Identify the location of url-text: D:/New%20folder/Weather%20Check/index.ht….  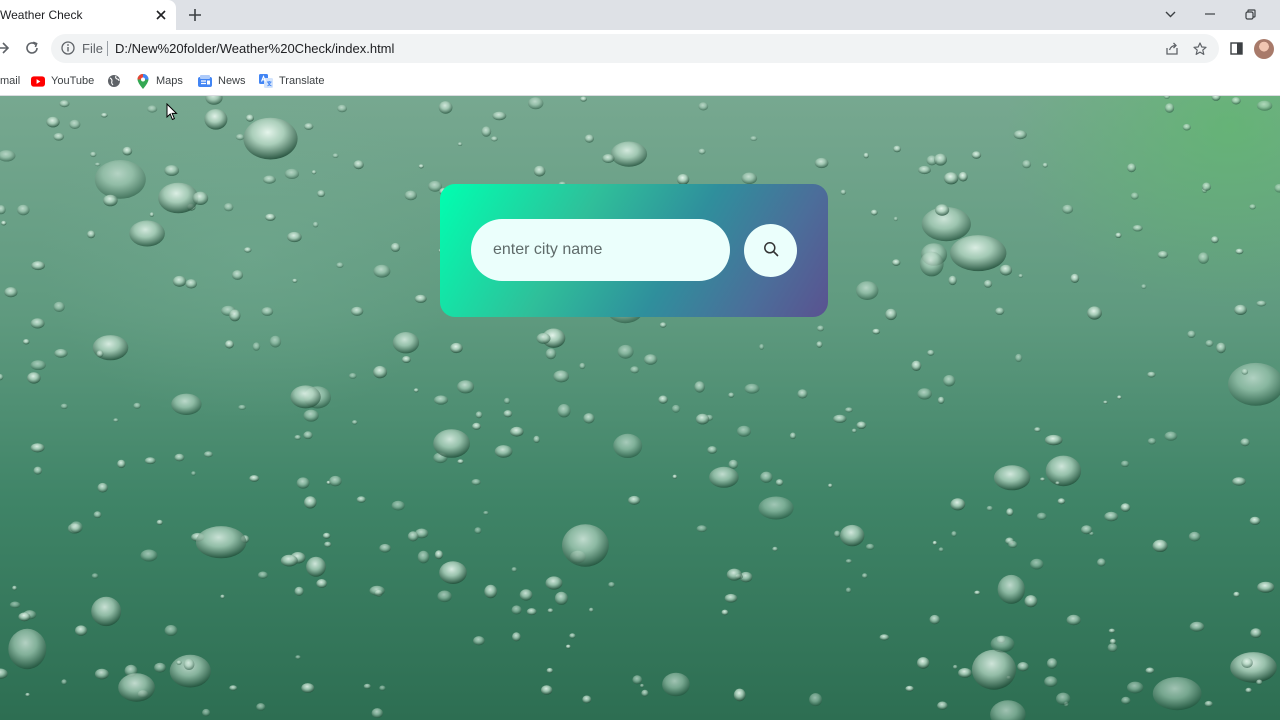
(254, 48).